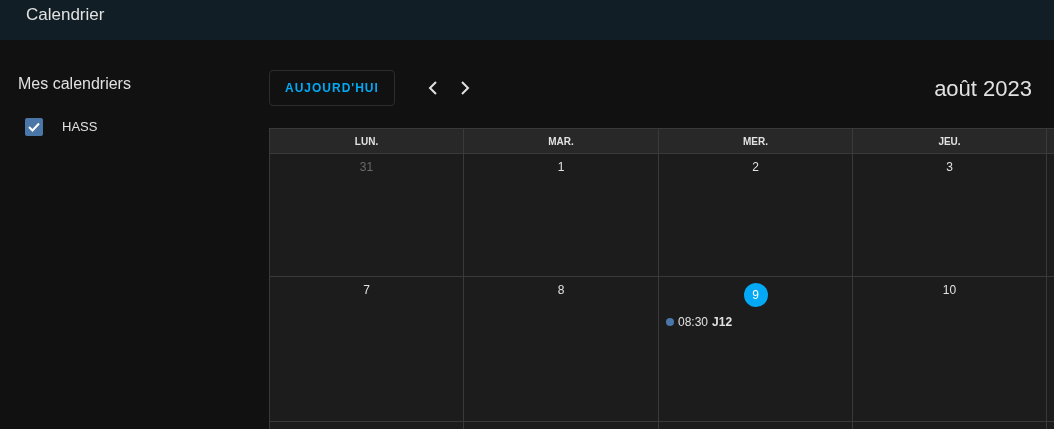  Describe the element at coordinates (561, 290) in the screenshot. I see `day-number: 8` at that location.